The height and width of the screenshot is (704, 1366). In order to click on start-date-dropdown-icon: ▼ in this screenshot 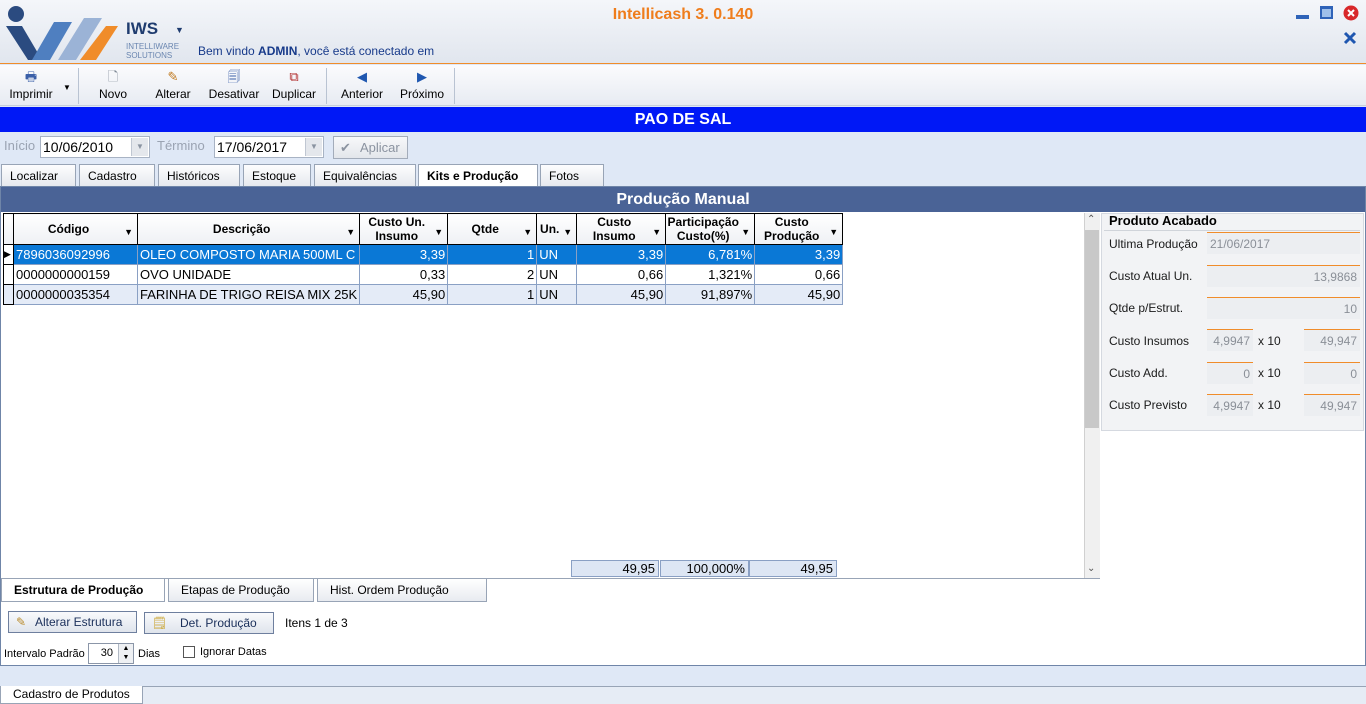, I will do `click(139, 147)`.